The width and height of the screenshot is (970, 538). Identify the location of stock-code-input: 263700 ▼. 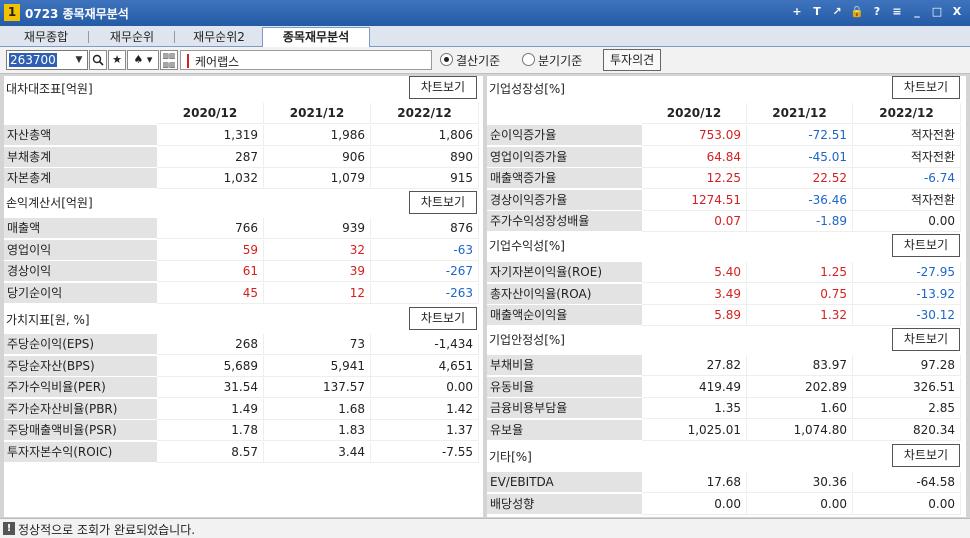
(47, 60).